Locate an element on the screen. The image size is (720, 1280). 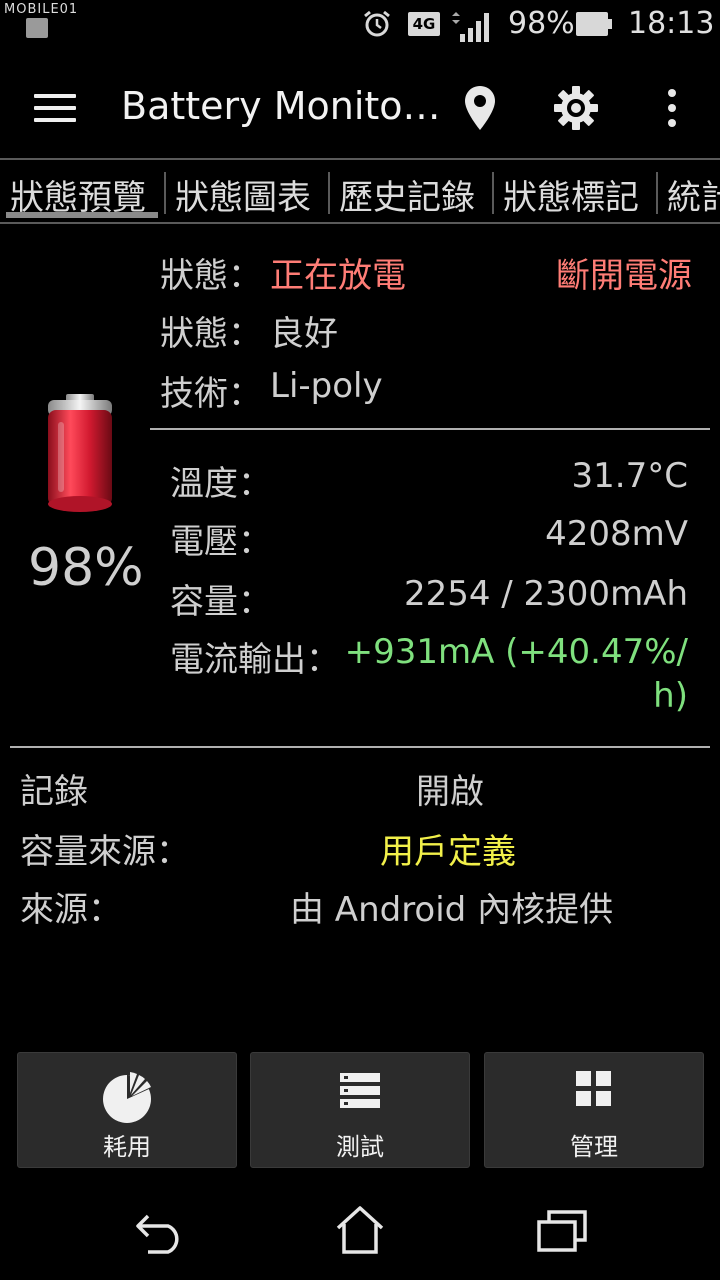
gear-icon is located at coordinates (576, 108).